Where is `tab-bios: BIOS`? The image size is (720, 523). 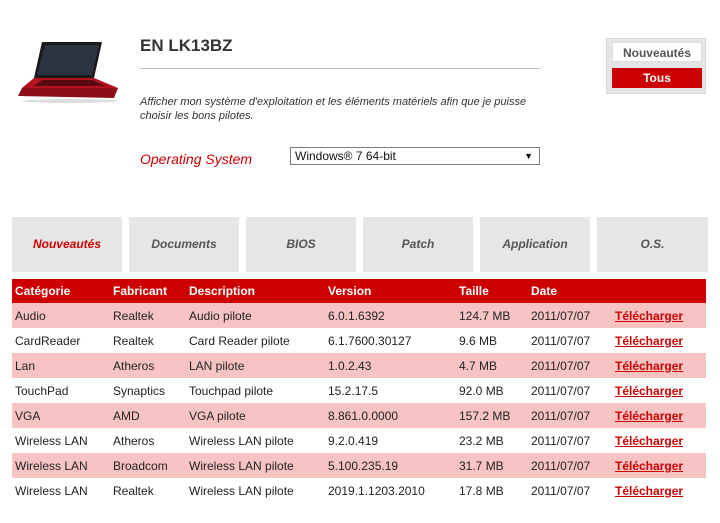 tab-bios: BIOS is located at coordinates (301, 244).